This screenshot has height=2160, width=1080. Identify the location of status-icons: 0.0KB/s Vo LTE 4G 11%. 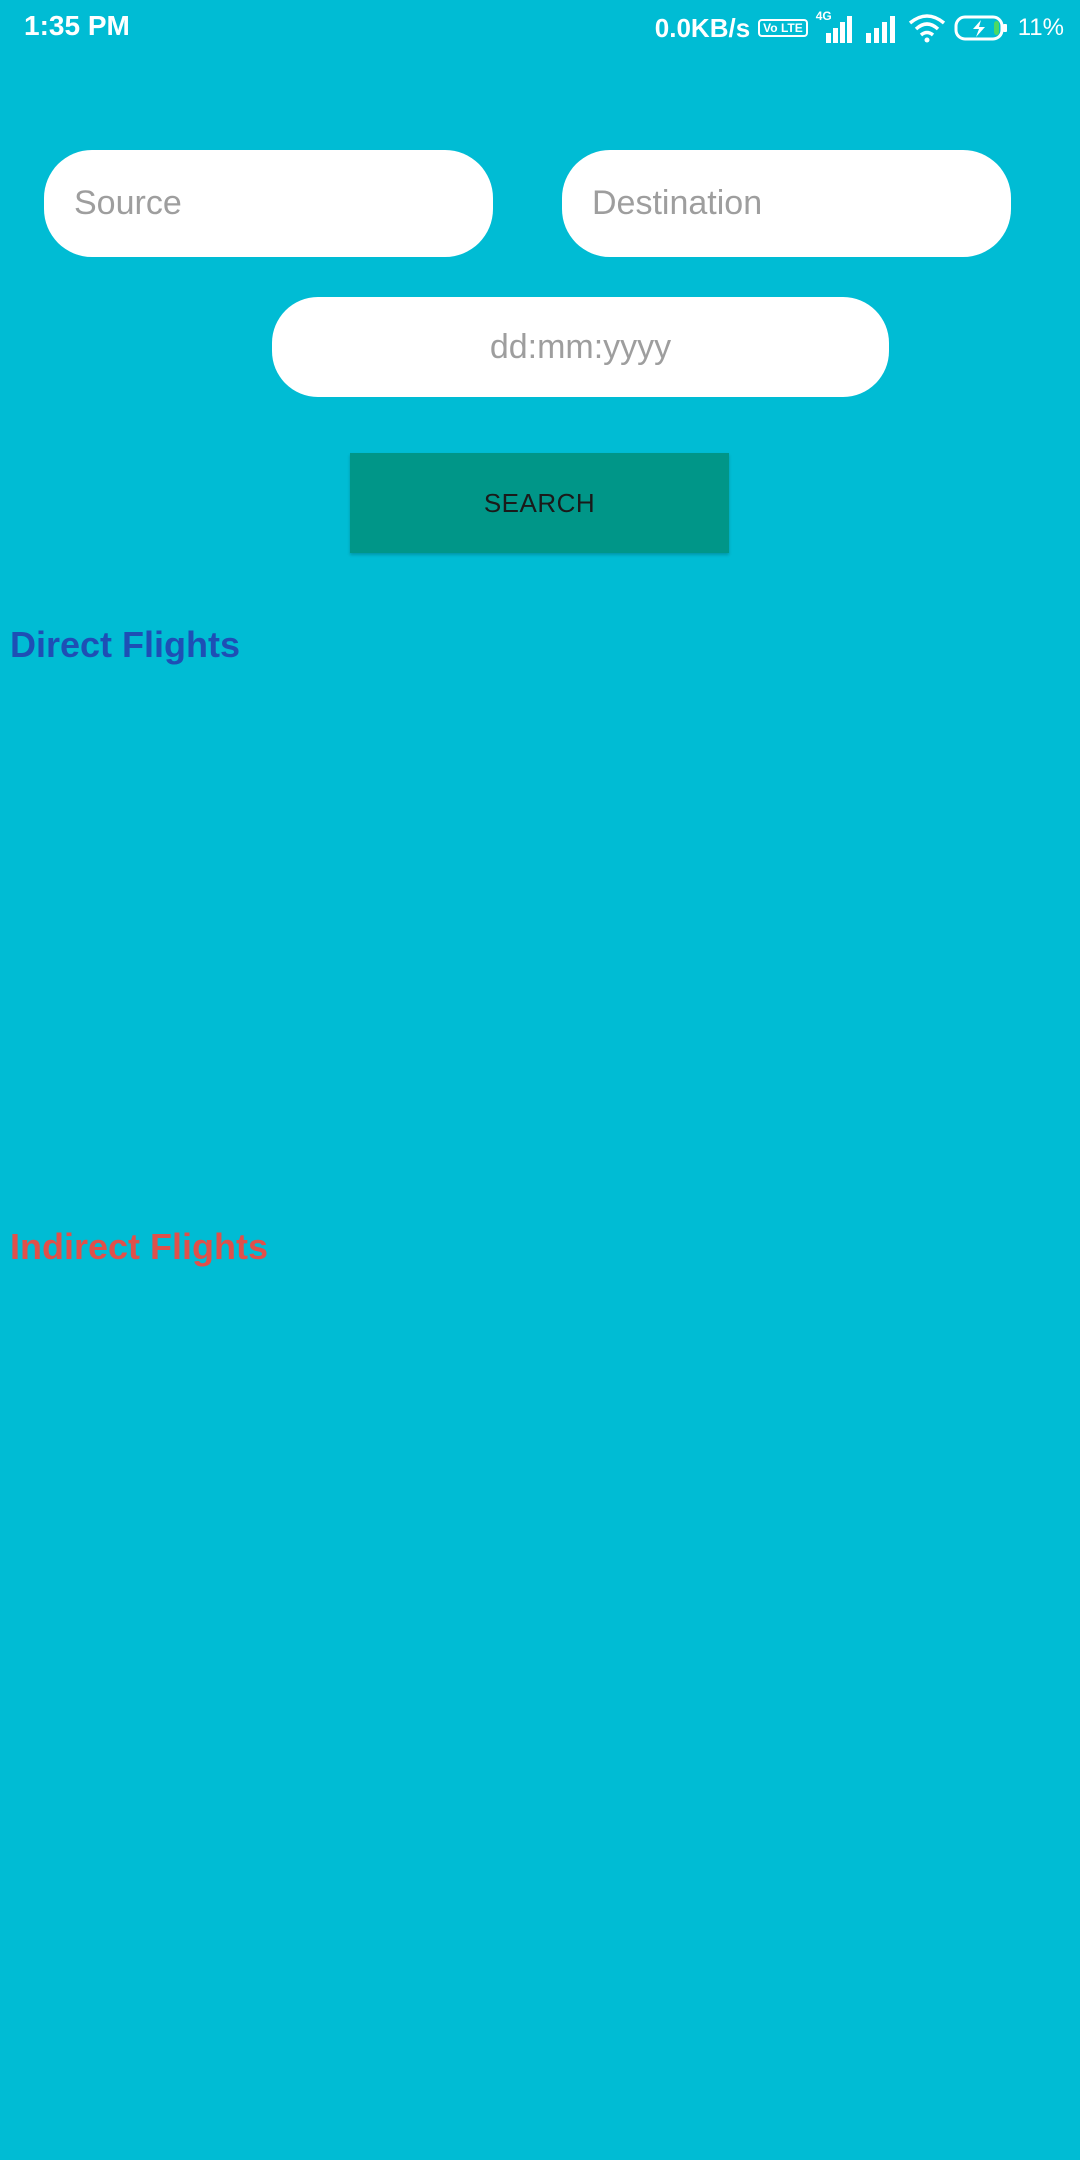
(859, 27).